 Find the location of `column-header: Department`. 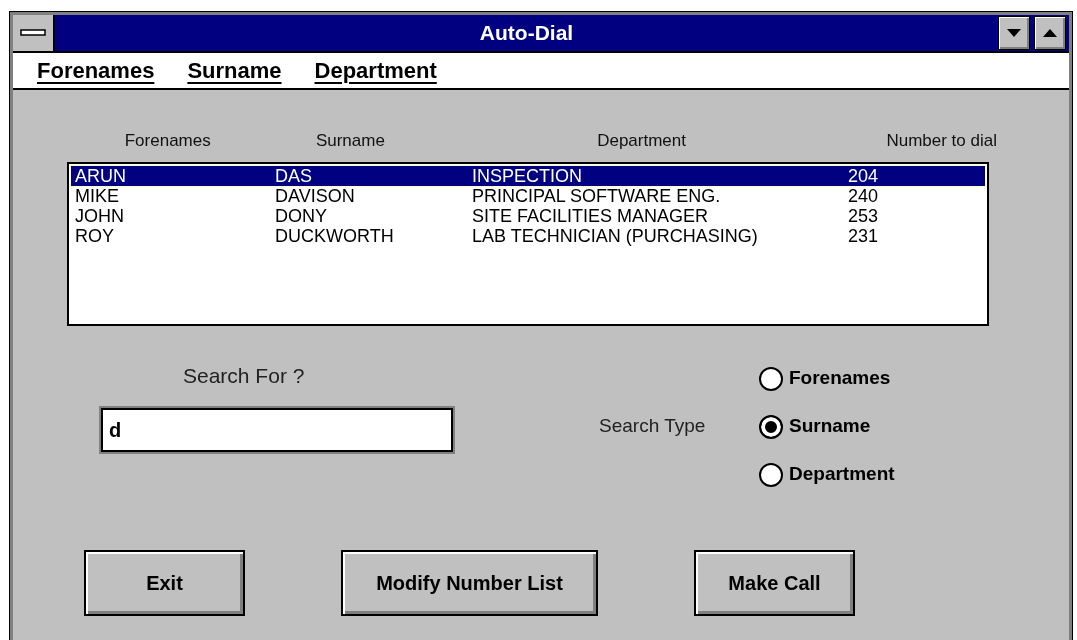

column-header: Department is located at coordinates (641, 141).